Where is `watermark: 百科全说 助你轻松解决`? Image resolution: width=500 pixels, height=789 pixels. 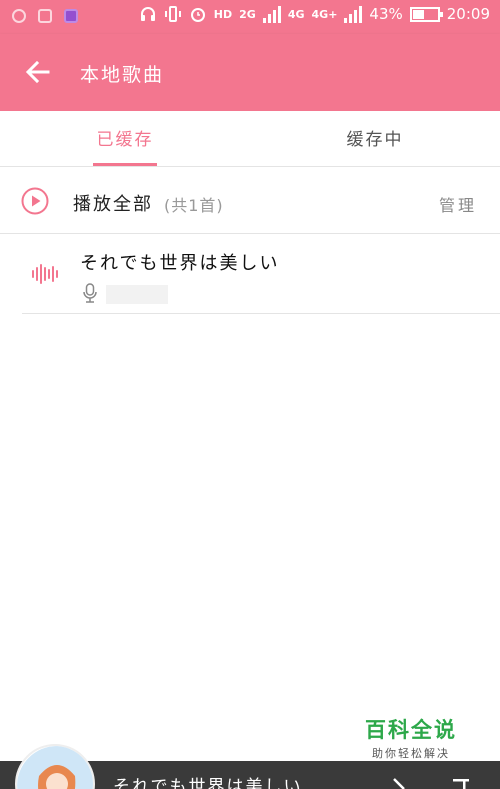 watermark: 百科全说 助你轻松解决 is located at coordinates (411, 737).